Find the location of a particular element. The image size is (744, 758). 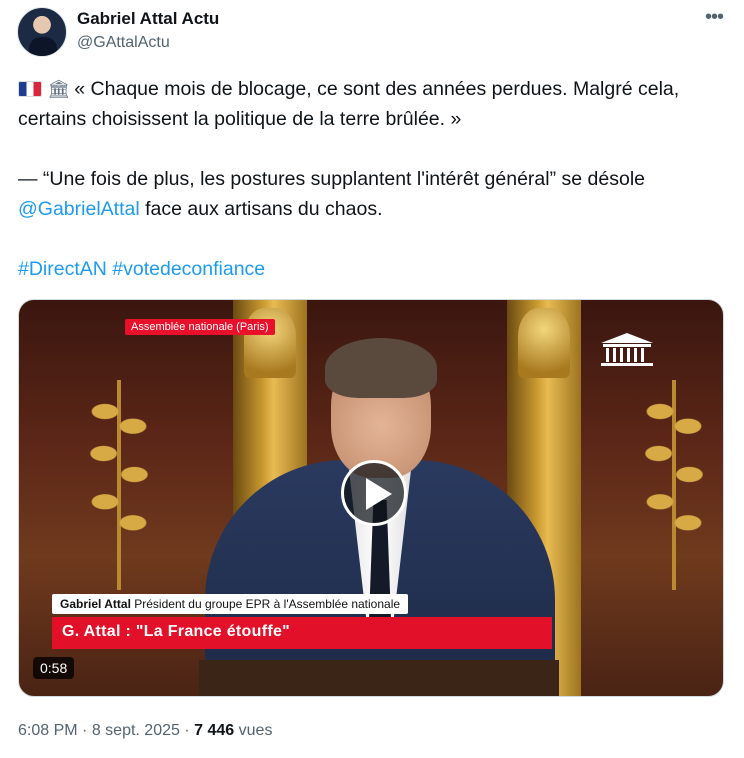

tweet-time: 6:08 PM is located at coordinates (48, 730).